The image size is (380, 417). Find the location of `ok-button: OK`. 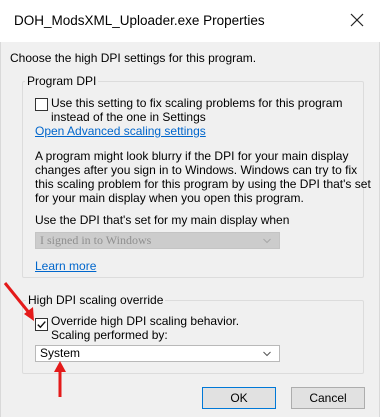

ok-button: OK is located at coordinates (239, 398).